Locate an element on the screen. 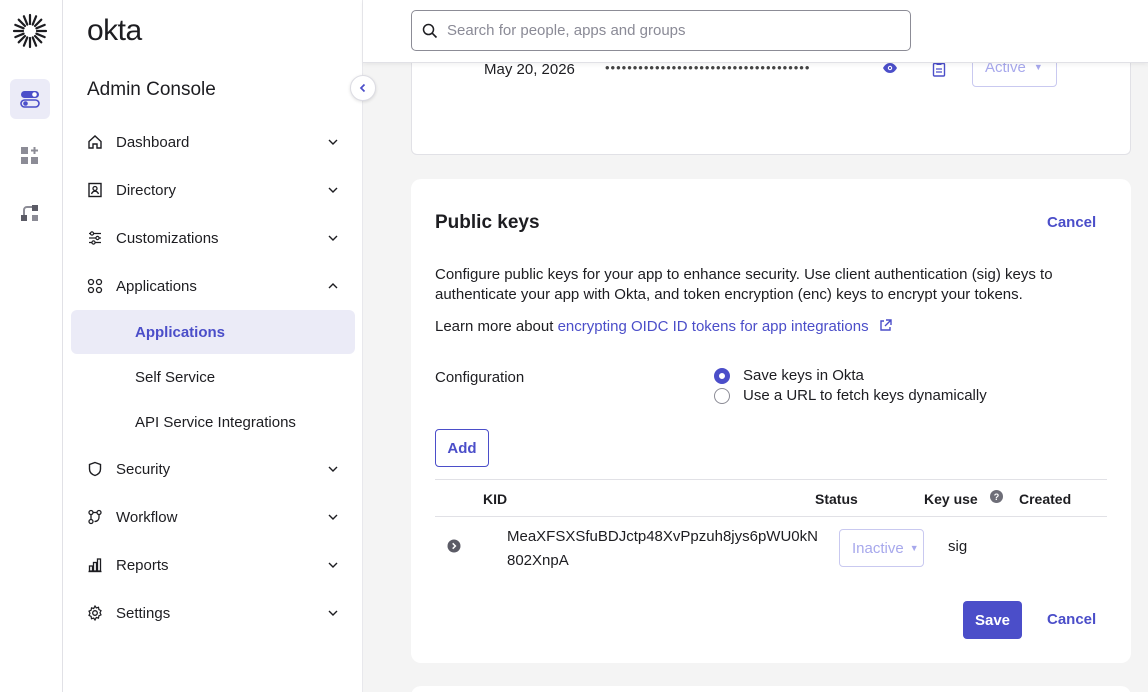 Image resolution: width=1148 pixels, height=692 pixels. toggle-icon is located at coordinates (30, 99).